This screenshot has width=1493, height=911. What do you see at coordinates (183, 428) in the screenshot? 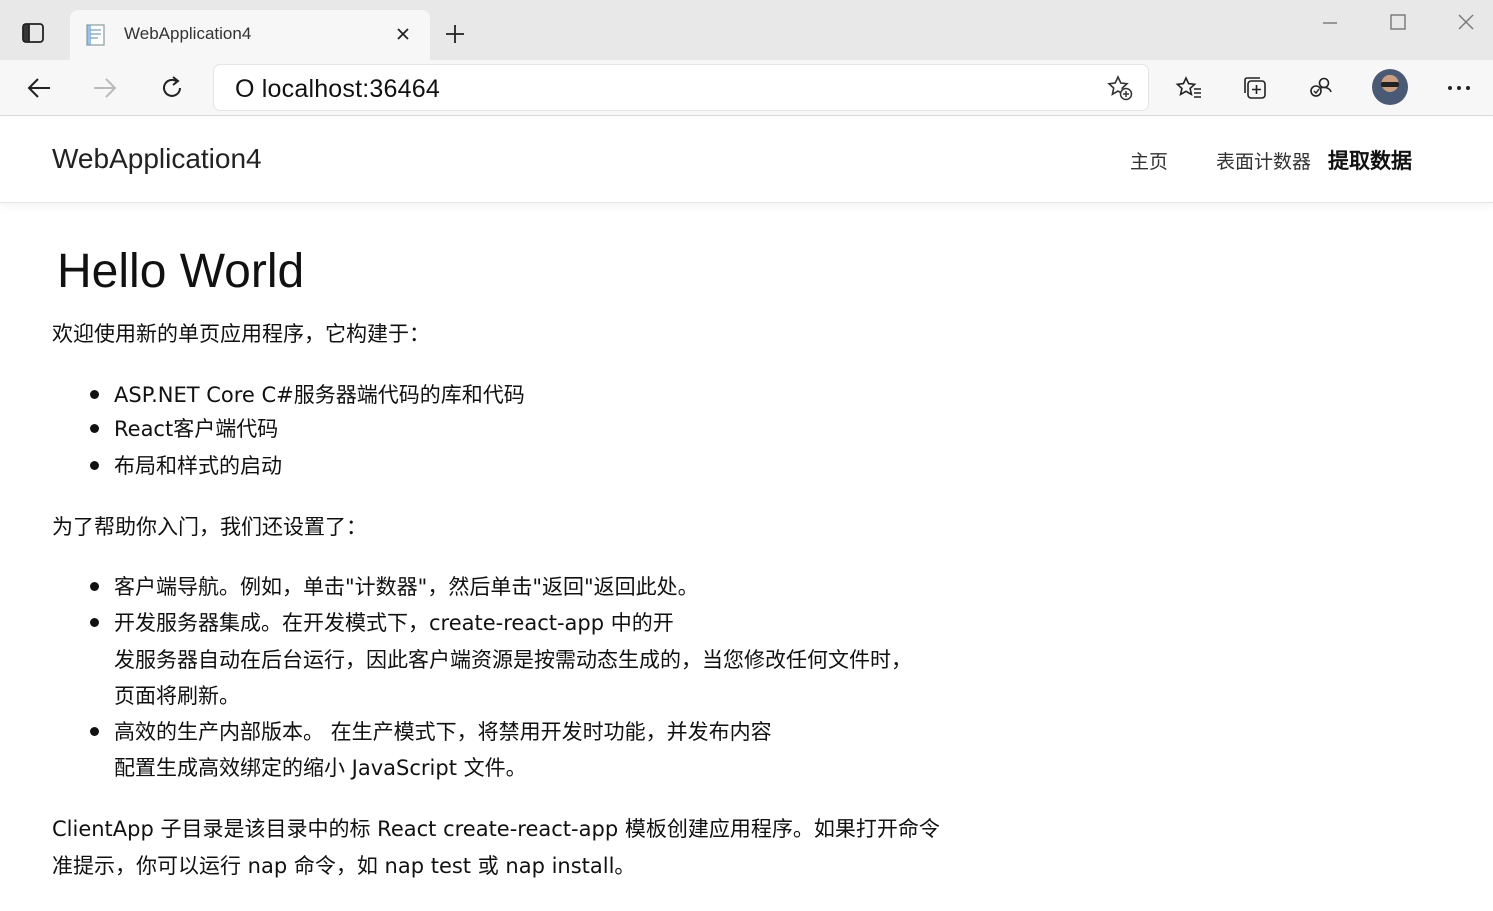
I see `list-item: React客户端代码` at bounding box center [183, 428].